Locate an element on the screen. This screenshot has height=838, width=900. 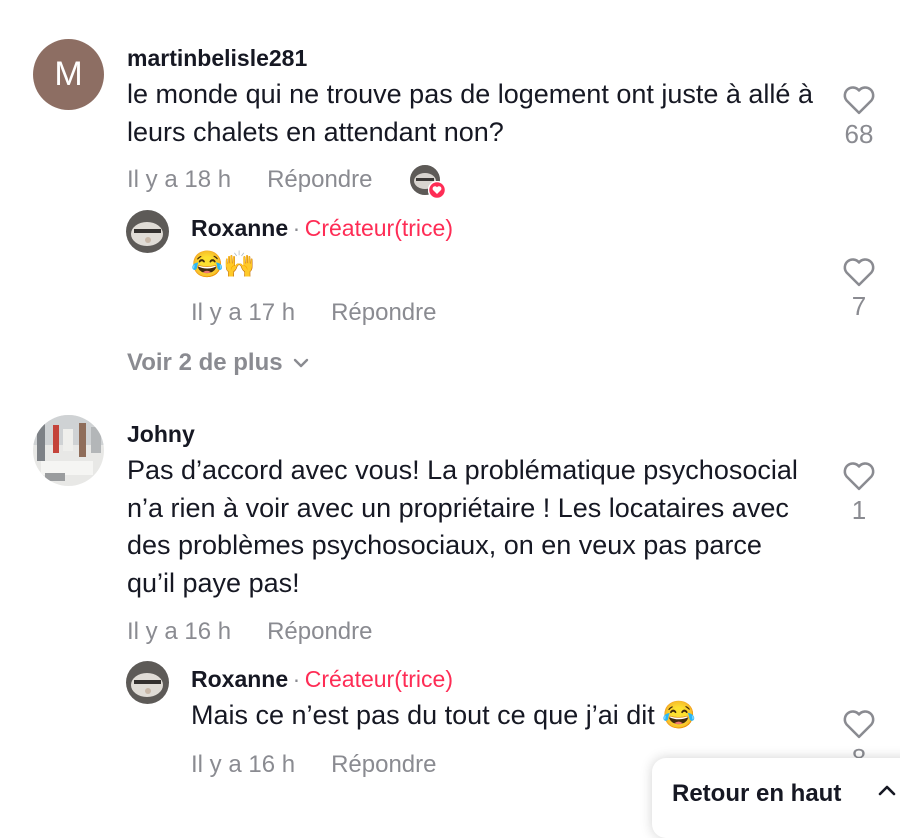
like-button: 68 is located at coordinates (859, 117).